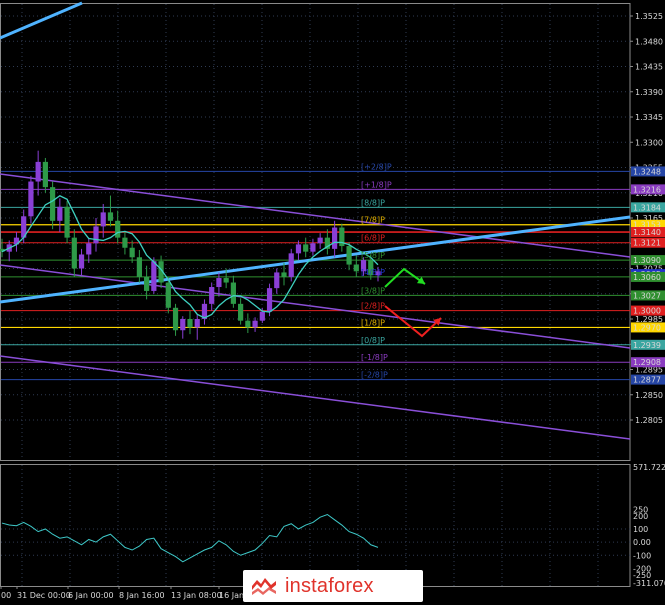  I want to click on y-tick-label: 1.3390, so click(649, 92).